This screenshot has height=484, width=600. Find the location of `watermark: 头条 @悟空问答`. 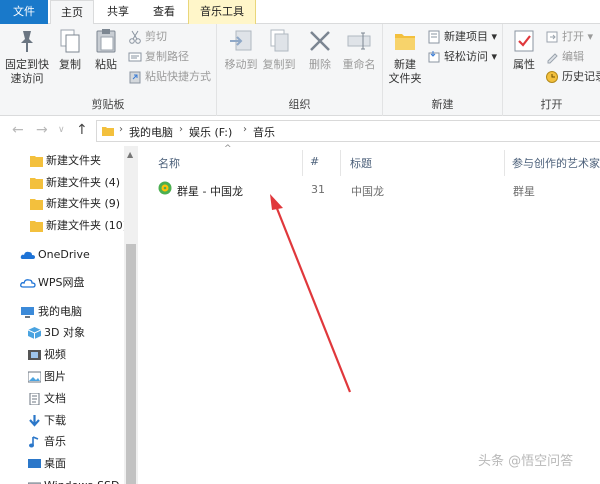

watermark: 头条 @悟空问答 is located at coordinates (526, 461).